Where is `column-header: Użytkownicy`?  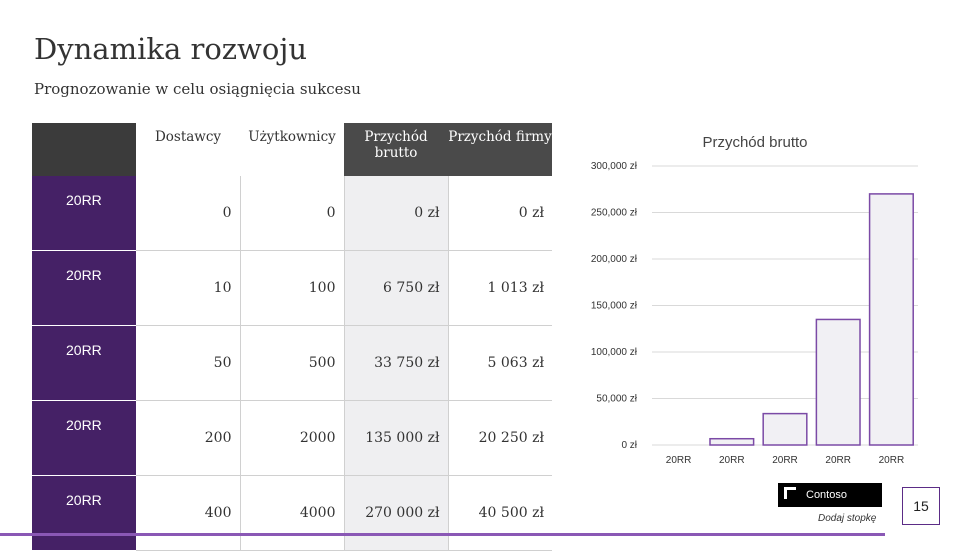 column-header: Użytkownicy is located at coordinates (292, 149).